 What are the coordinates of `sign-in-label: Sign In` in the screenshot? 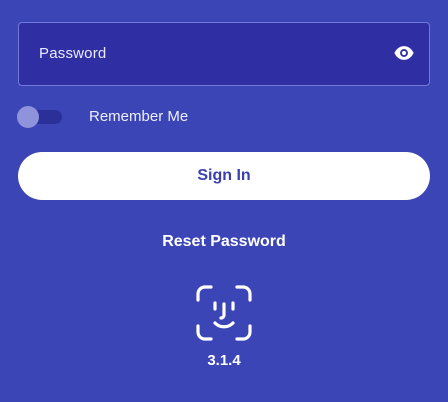 It's located at (224, 175).